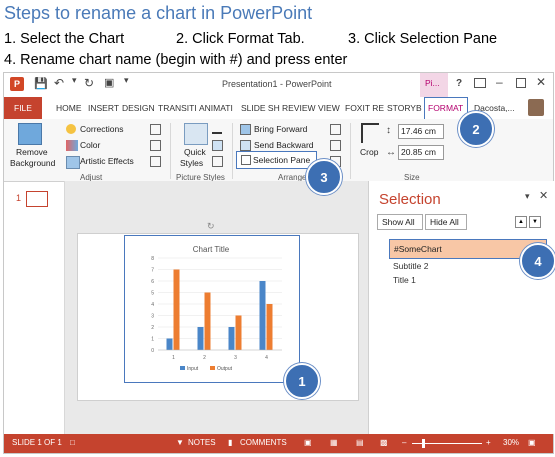 This screenshot has height=457, width=555. I want to click on slide-number: 1, so click(19, 198).